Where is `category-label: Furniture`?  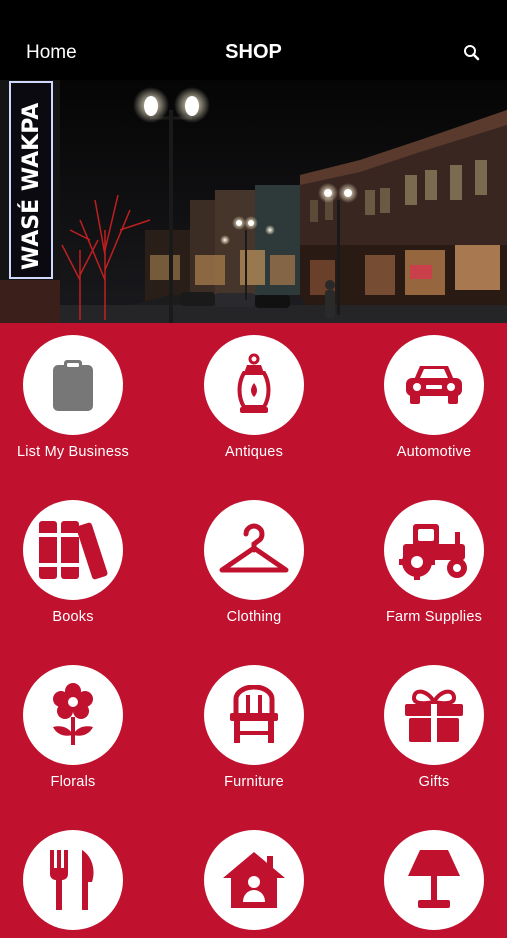 category-label: Furniture is located at coordinates (254, 782).